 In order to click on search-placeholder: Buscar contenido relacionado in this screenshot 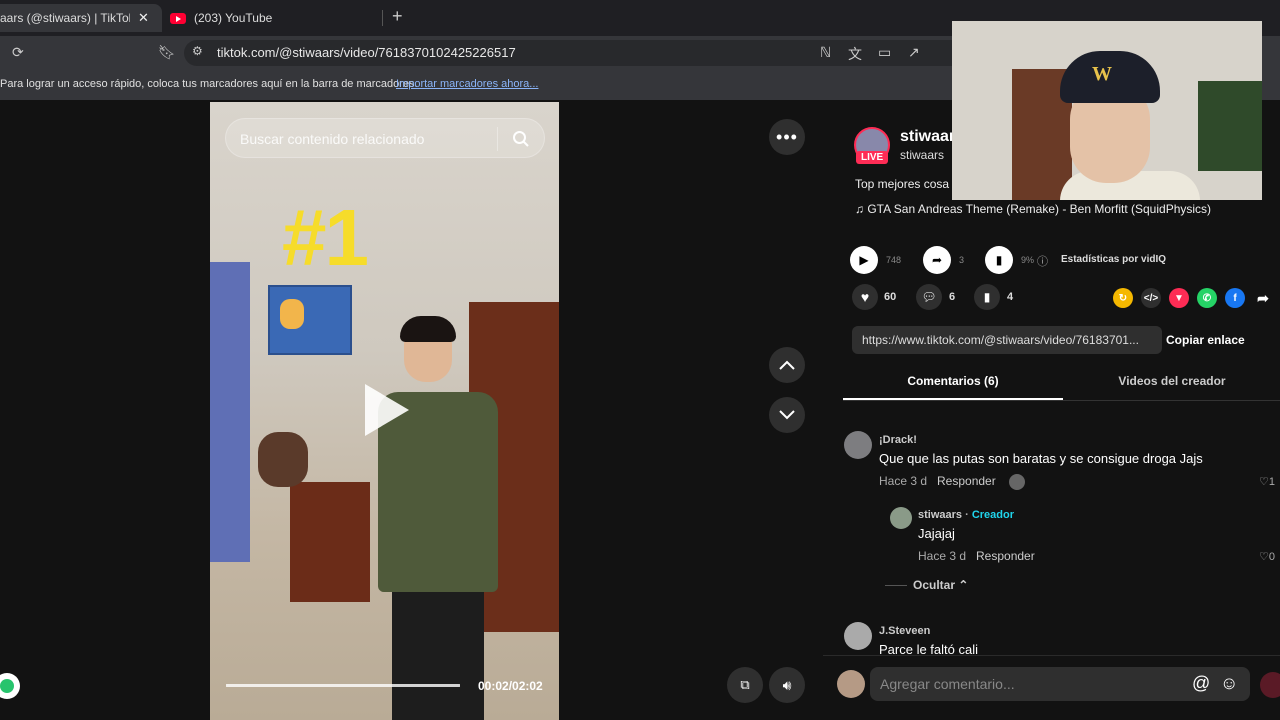, I will do `click(332, 139)`.